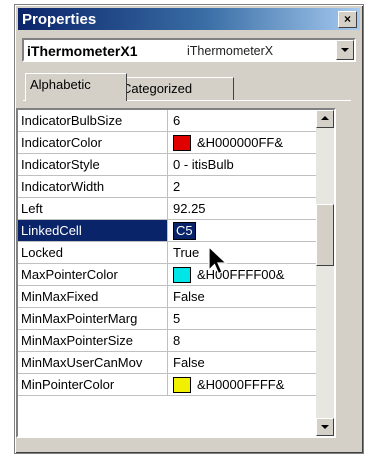 Image resolution: width=375 pixels, height=459 pixels. I want to click on property-row: Left 92.25, so click(167, 209).